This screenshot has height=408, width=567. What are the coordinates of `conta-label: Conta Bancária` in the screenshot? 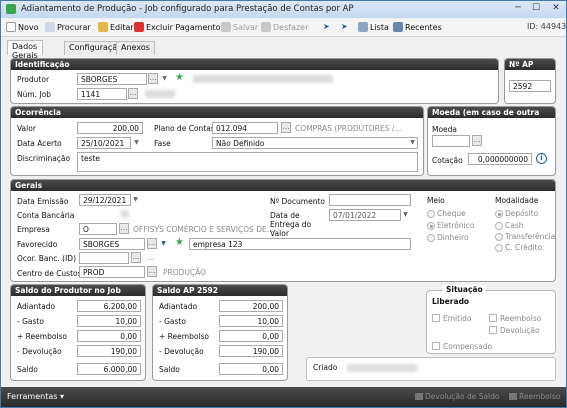 It's located at (46, 215).